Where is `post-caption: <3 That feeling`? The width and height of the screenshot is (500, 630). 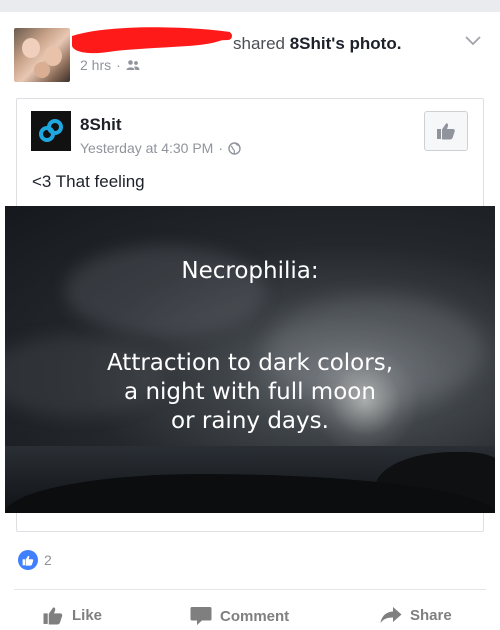
post-caption: <3 That feeling is located at coordinates (88, 181).